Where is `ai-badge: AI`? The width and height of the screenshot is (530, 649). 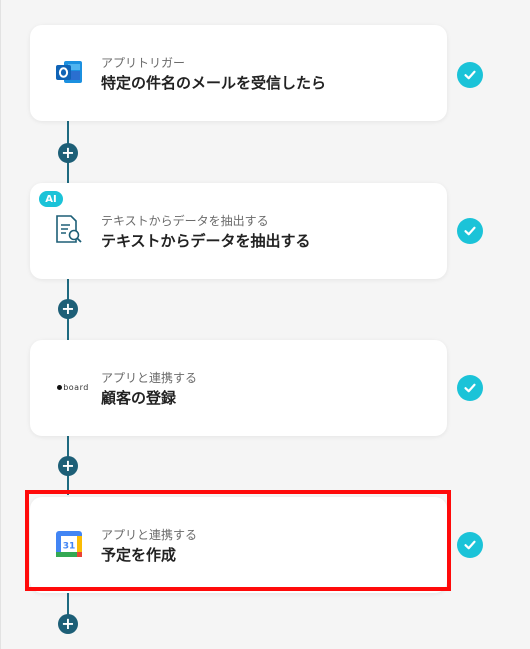
ai-badge: AI is located at coordinates (51, 199).